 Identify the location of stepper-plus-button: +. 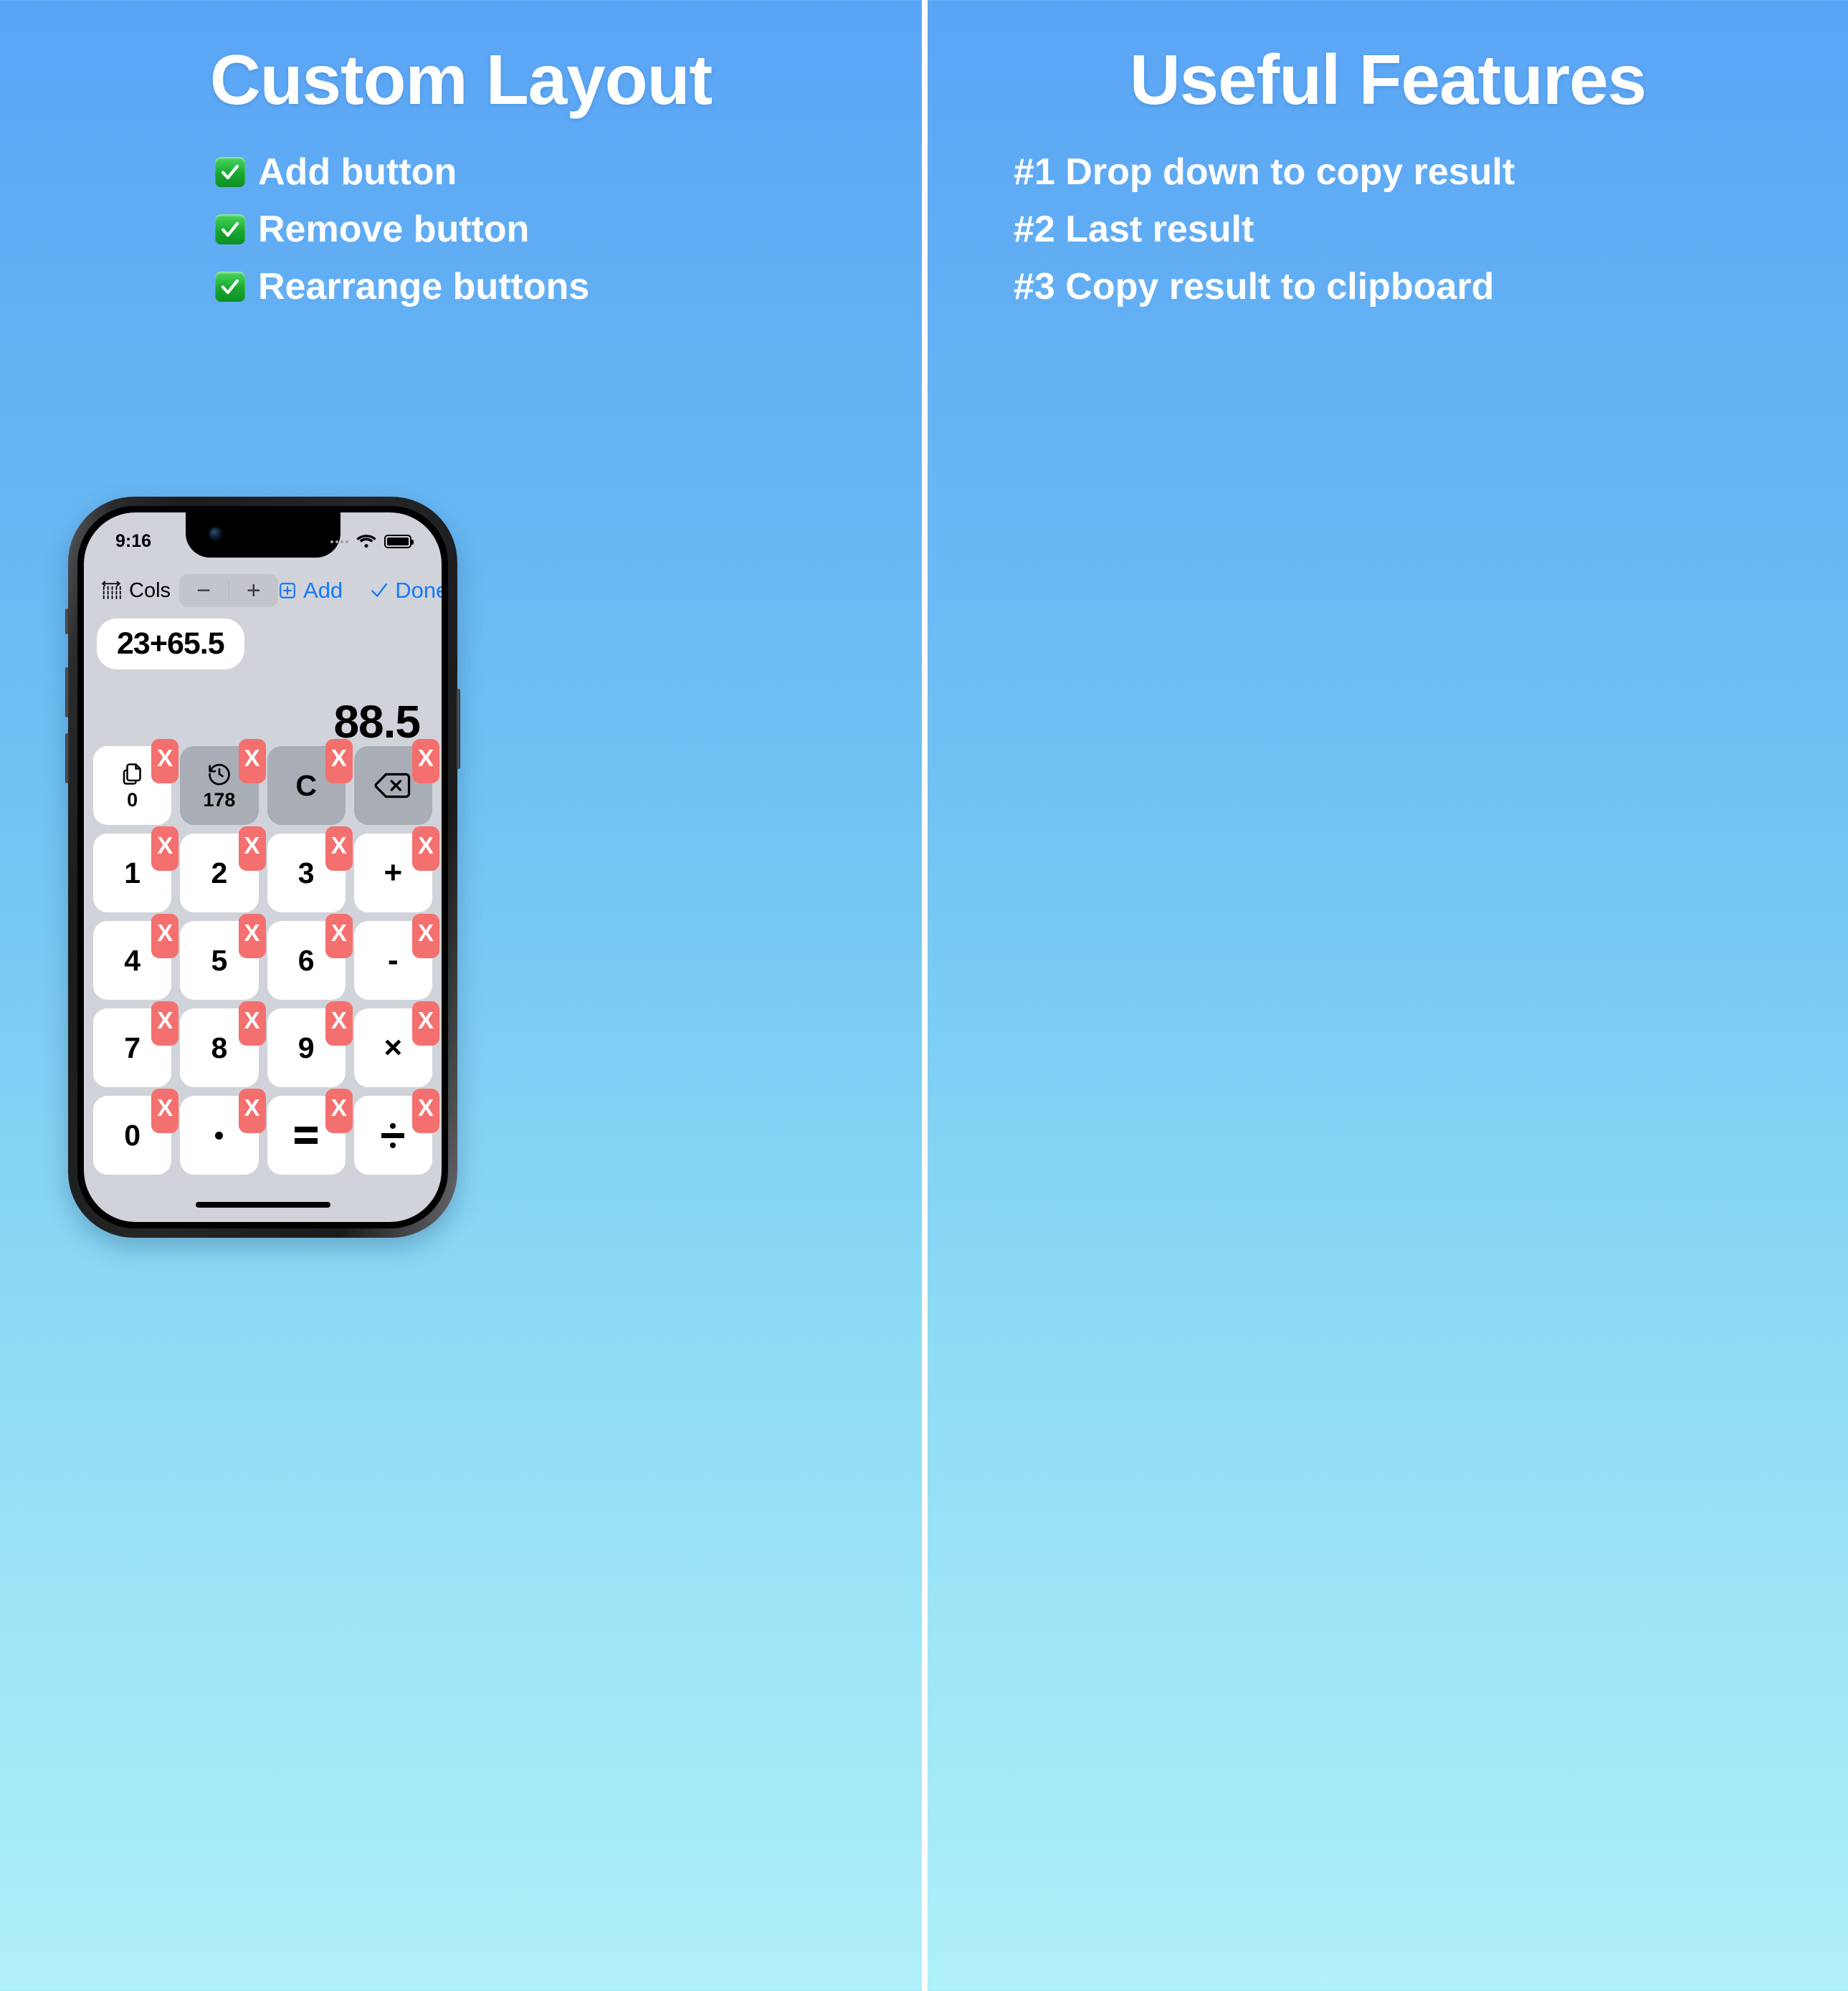
(254, 590).